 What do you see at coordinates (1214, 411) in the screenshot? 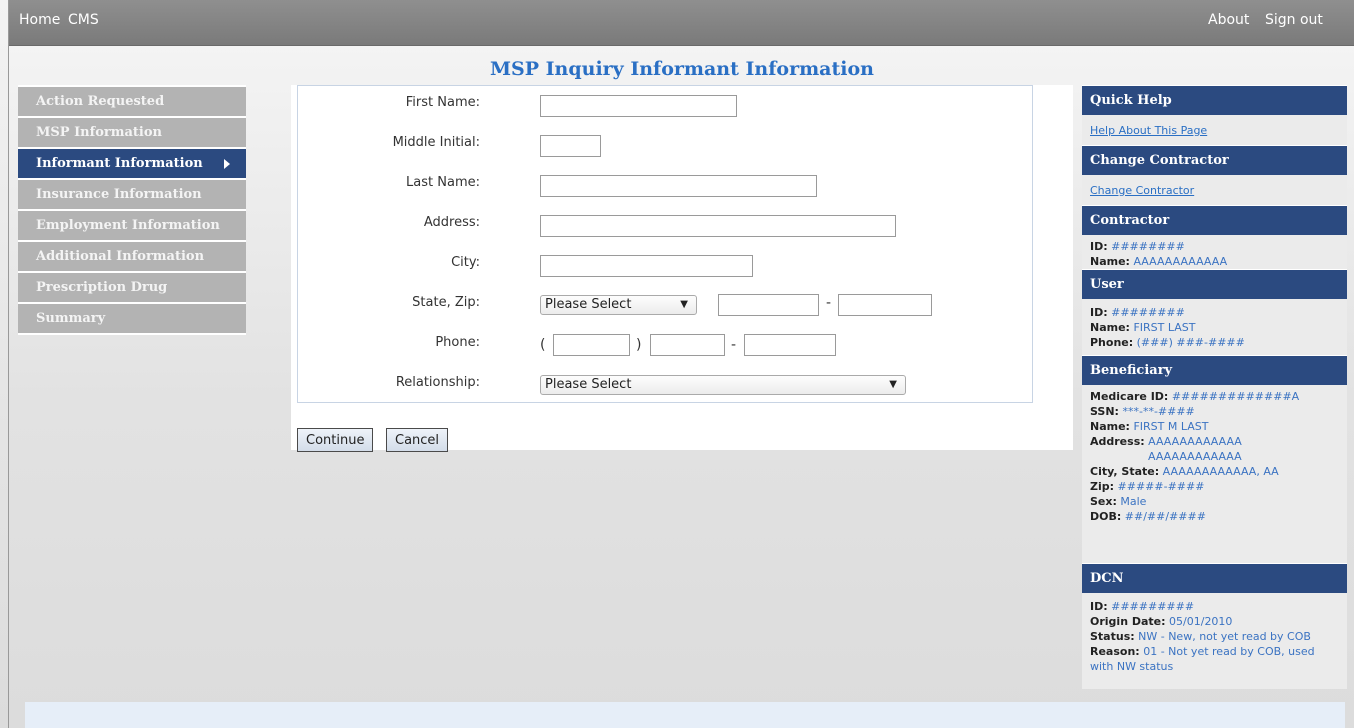
I see `ssn-row: SSN: ***-**-####` at bounding box center [1214, 411].